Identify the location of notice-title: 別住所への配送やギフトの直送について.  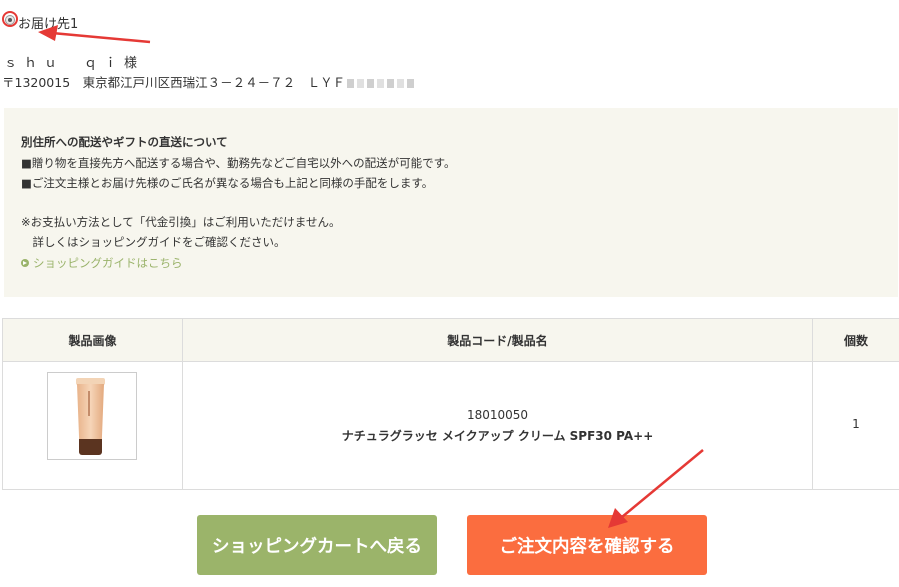
(124, 142).